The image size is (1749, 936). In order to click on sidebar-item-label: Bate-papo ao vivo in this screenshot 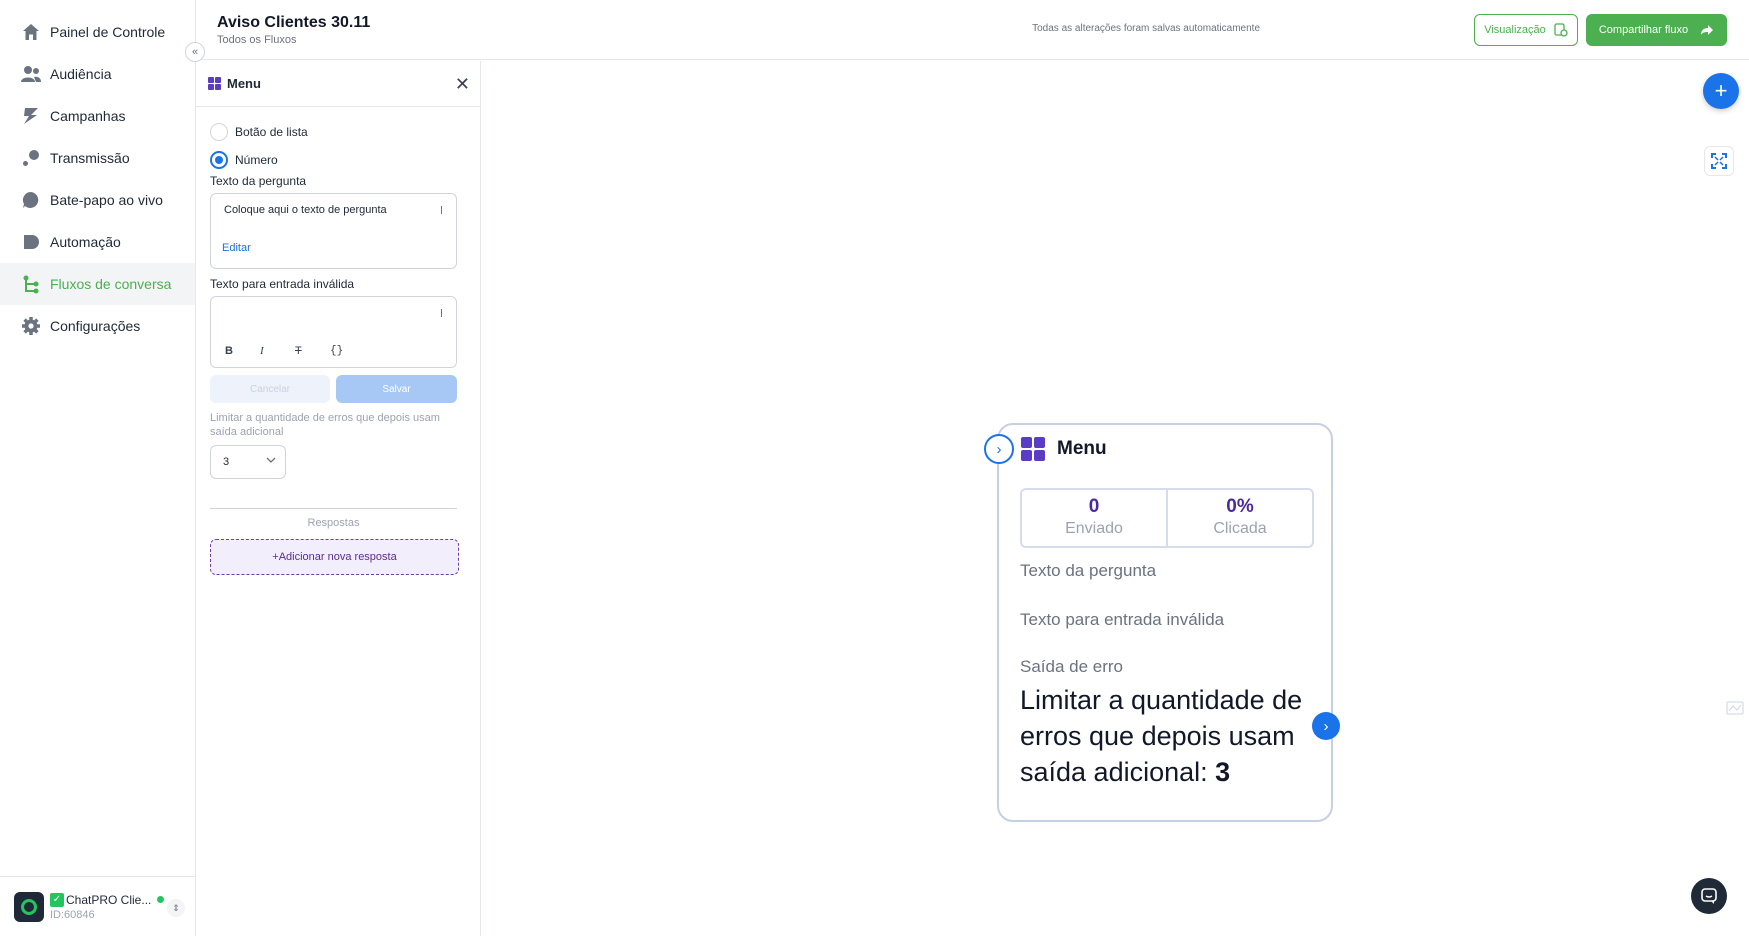, I will do `click(106, 200)`.